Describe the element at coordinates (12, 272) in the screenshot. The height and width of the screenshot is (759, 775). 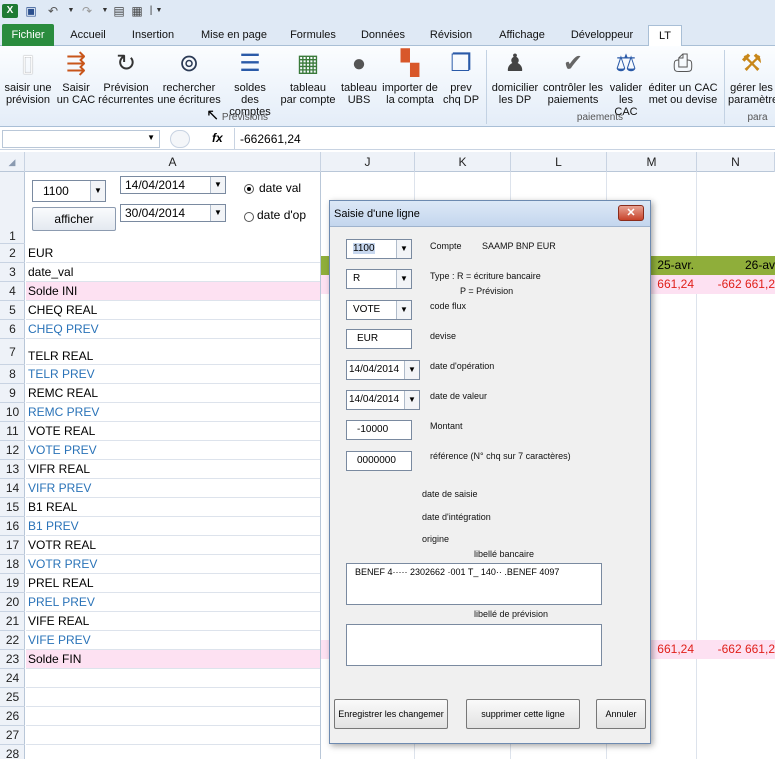
I see `row-header: 3` at that location.